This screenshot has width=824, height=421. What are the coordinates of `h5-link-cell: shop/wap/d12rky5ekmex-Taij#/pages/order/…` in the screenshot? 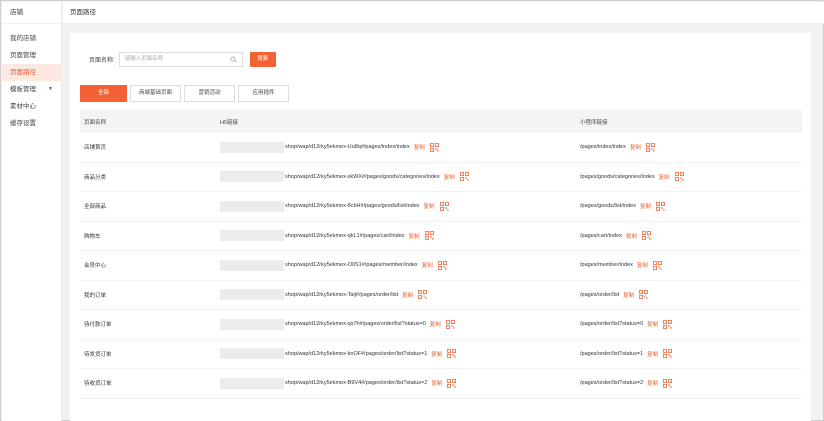 It's located at (400, 295).